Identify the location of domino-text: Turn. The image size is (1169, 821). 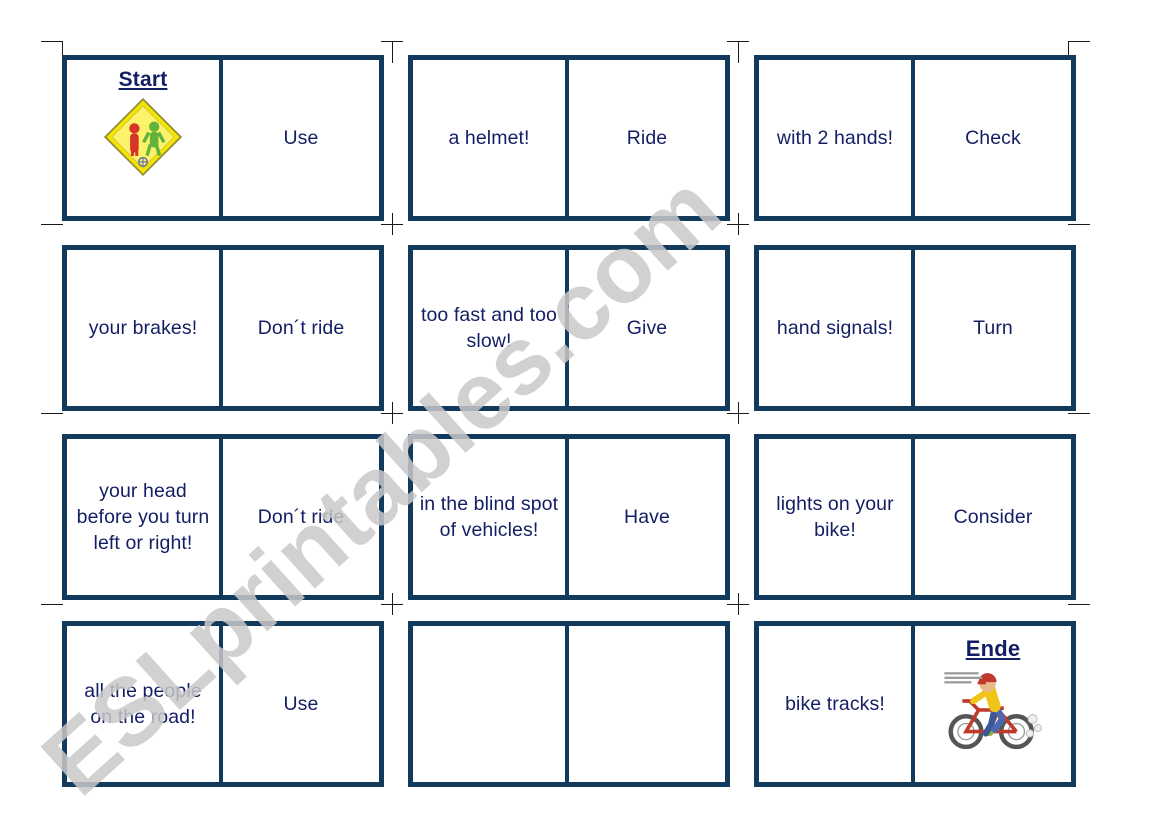
(993, 327).